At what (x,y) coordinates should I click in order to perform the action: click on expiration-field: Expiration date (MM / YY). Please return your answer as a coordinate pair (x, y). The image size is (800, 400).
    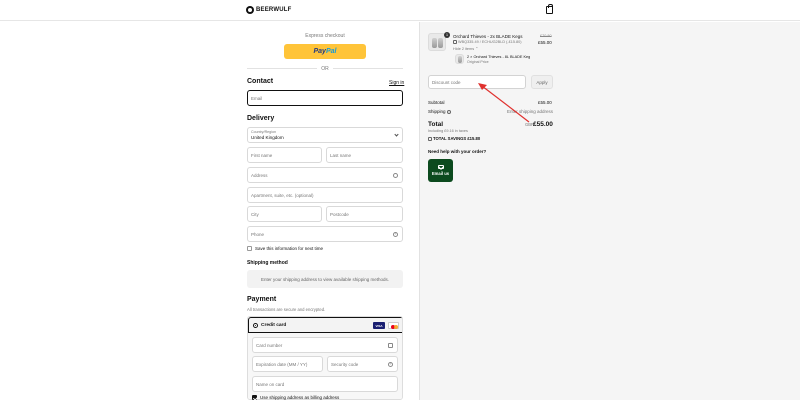
    Looking at the image, I should click on (287, 364).